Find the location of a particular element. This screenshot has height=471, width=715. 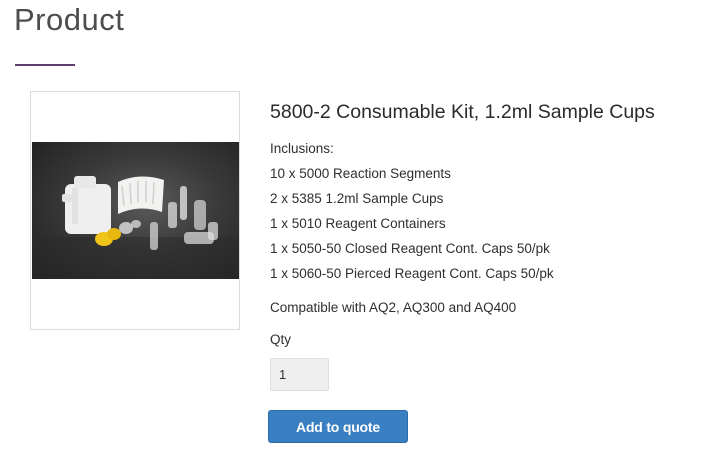

inclusion-item: 10 x 5000 Reaction Segments is located at coordinates (360, 173).